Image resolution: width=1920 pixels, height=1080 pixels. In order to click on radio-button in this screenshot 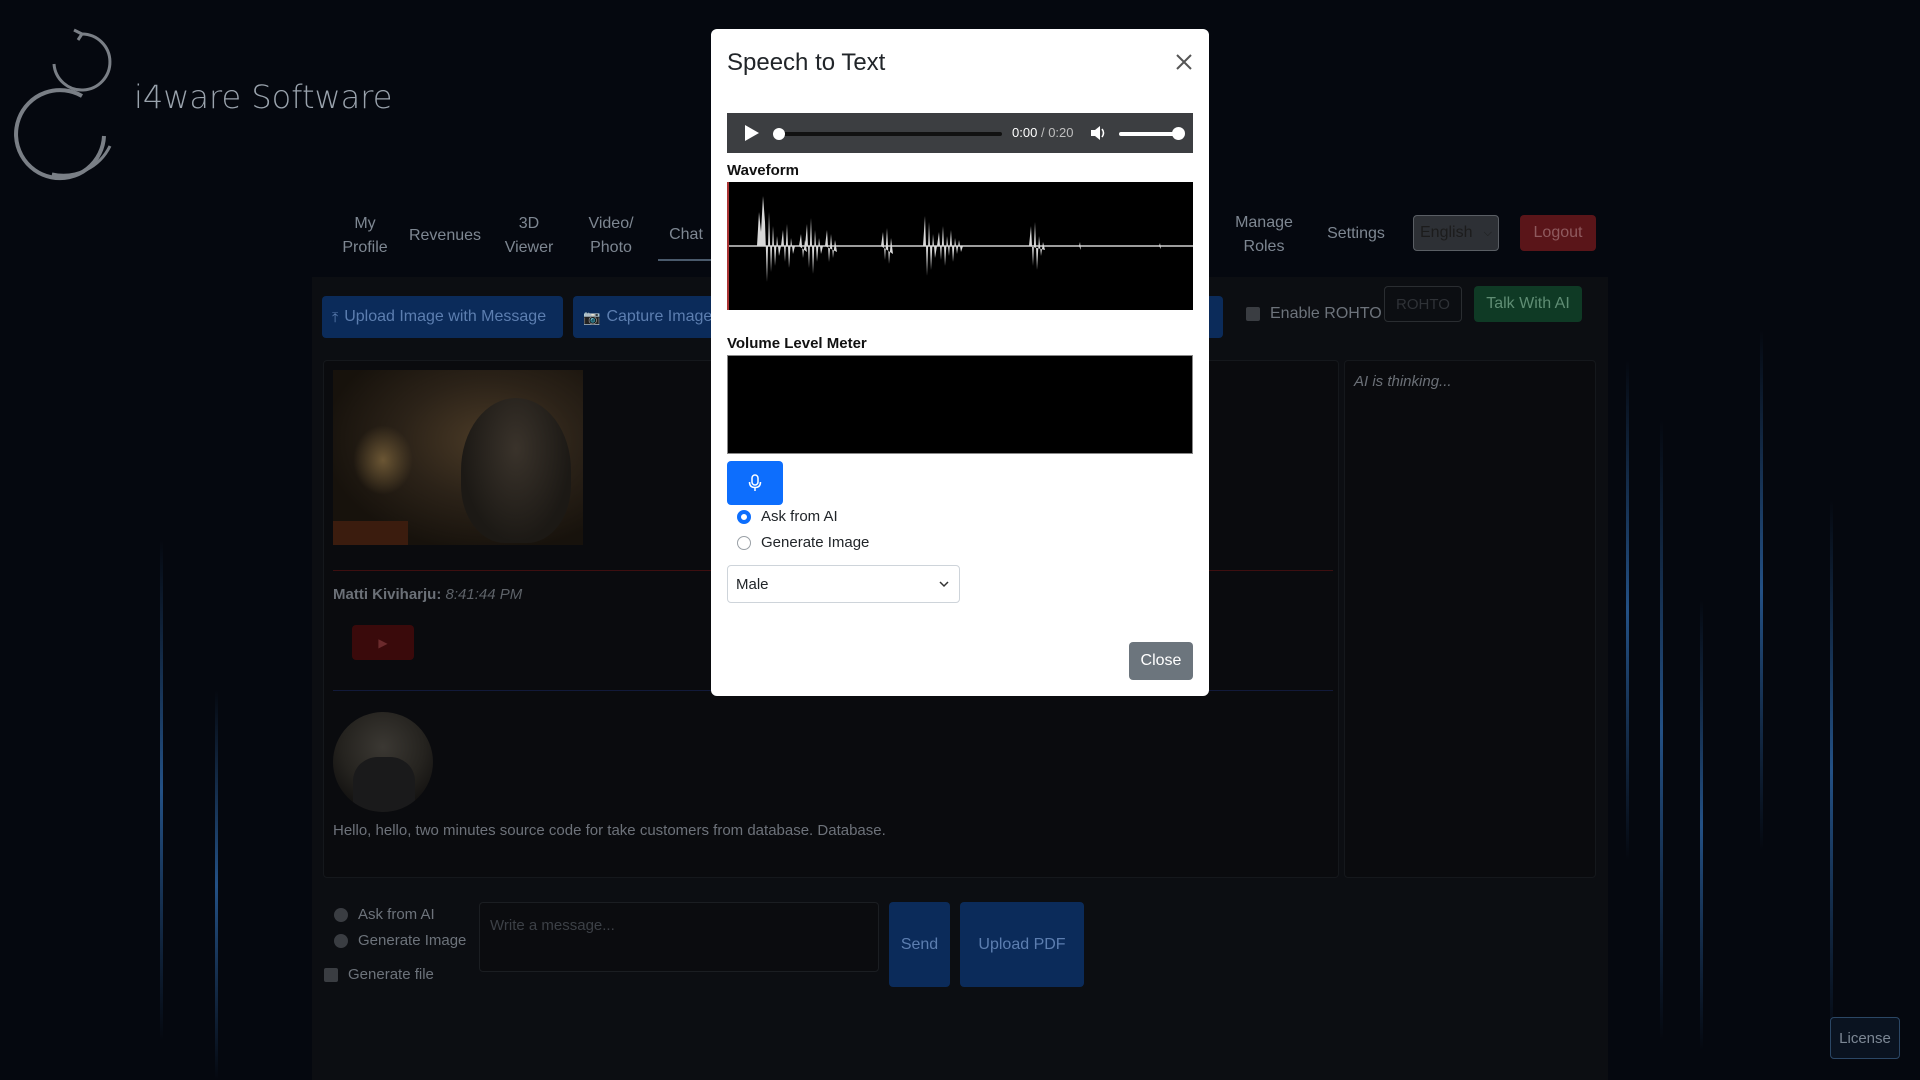, I will do `click(744, 542)`.